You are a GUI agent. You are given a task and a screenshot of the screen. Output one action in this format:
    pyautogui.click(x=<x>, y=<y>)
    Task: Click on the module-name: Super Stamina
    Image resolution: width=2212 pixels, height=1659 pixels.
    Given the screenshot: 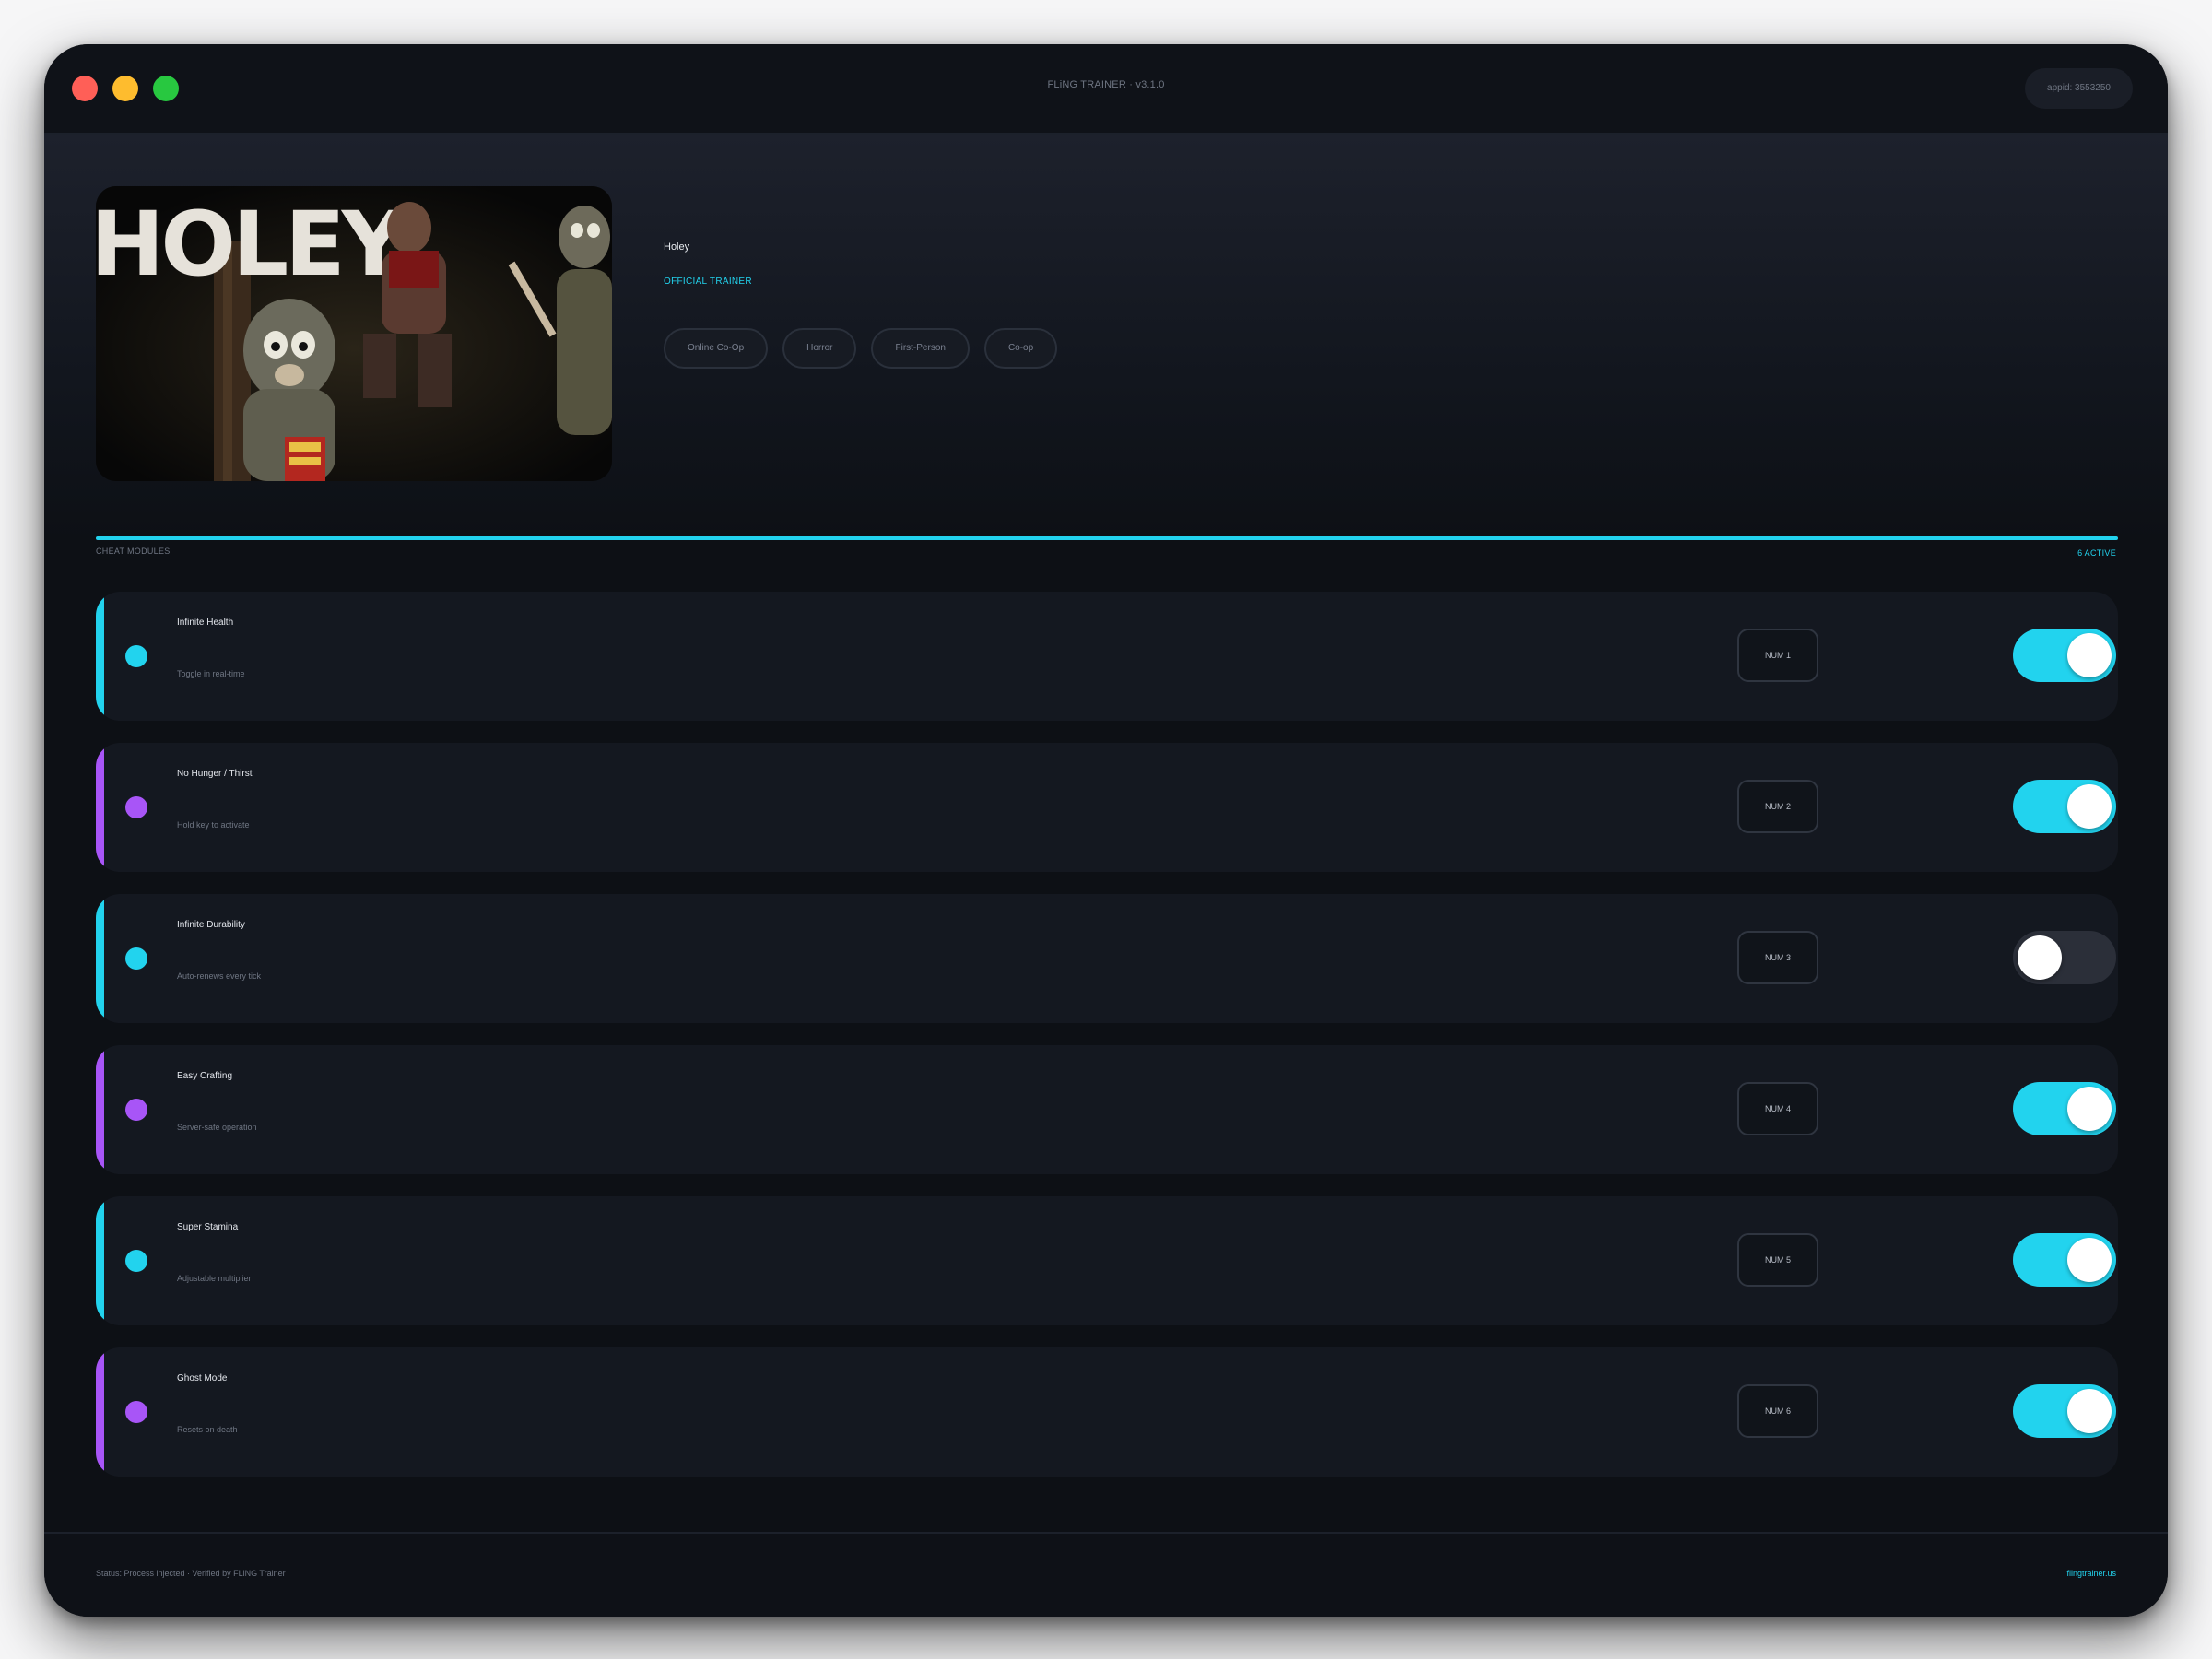 What is the action you would take?
    pyautogui.click(x=208, y=1227)
    